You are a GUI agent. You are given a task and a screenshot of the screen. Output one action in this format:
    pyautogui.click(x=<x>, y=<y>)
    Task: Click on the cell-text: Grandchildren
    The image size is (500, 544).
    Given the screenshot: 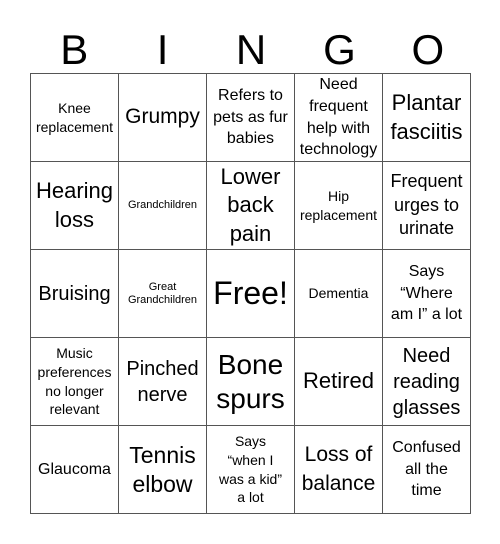 What is the action you would take?
    pyautogui.click(x=162, y=205)
    